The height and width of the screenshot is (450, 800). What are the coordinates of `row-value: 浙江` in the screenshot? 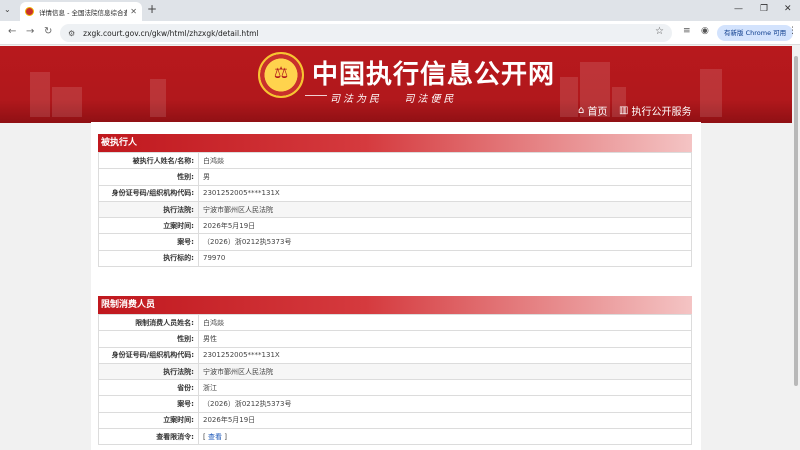 It's located at (445, 388).